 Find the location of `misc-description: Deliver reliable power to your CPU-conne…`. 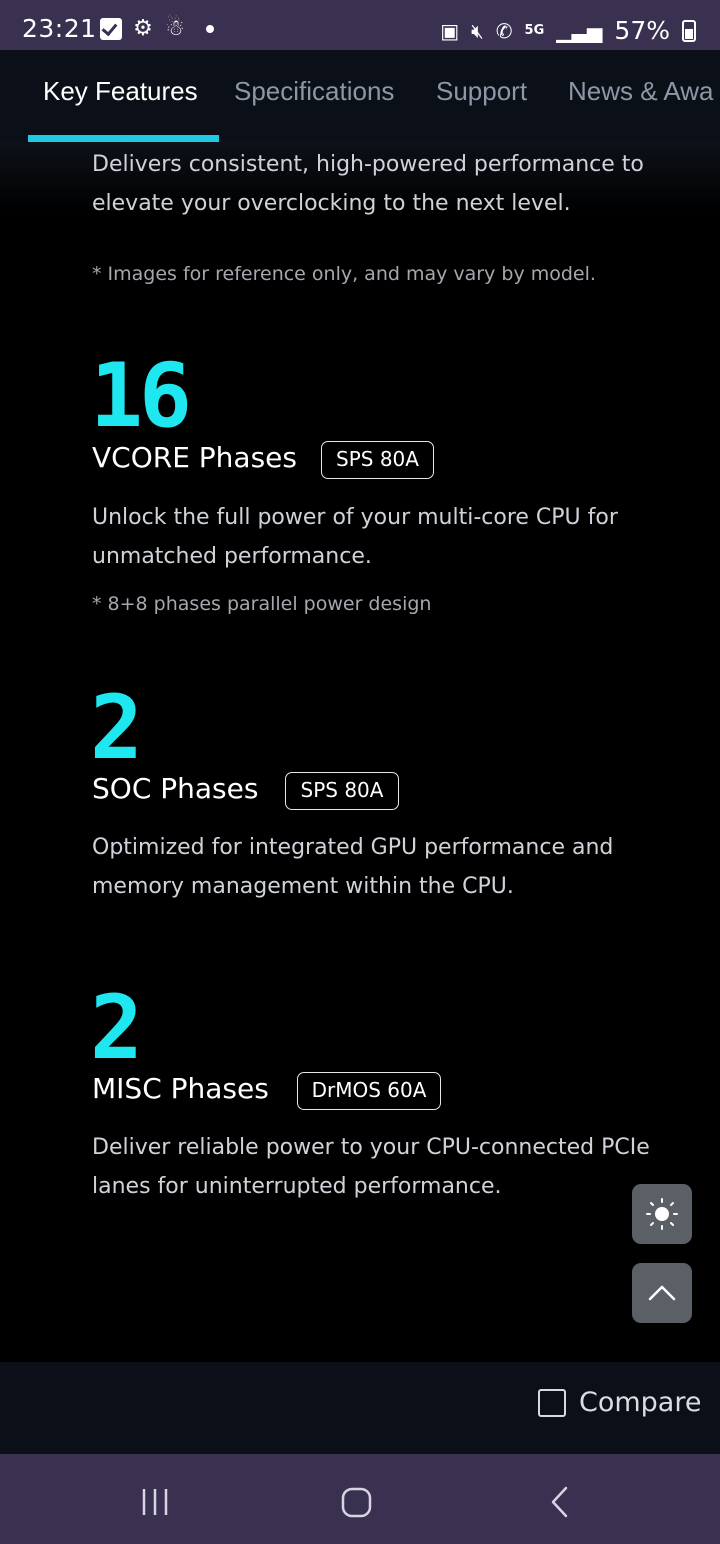

misc-description: Deliver reliable power to your CPU-conne… is located at coordinates (371, 1167).